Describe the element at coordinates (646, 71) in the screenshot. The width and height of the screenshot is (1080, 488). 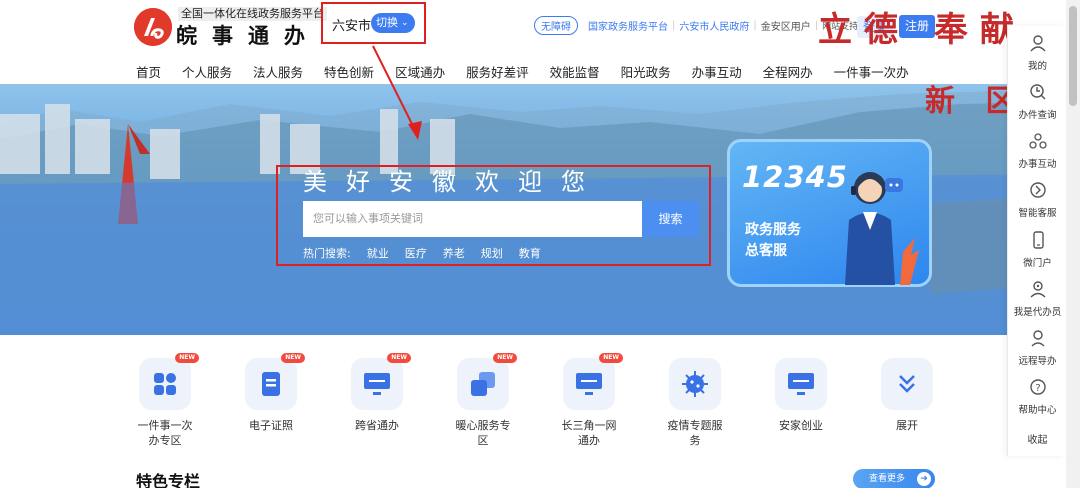
I see `nav-transparency: 阳光政务` at that location.